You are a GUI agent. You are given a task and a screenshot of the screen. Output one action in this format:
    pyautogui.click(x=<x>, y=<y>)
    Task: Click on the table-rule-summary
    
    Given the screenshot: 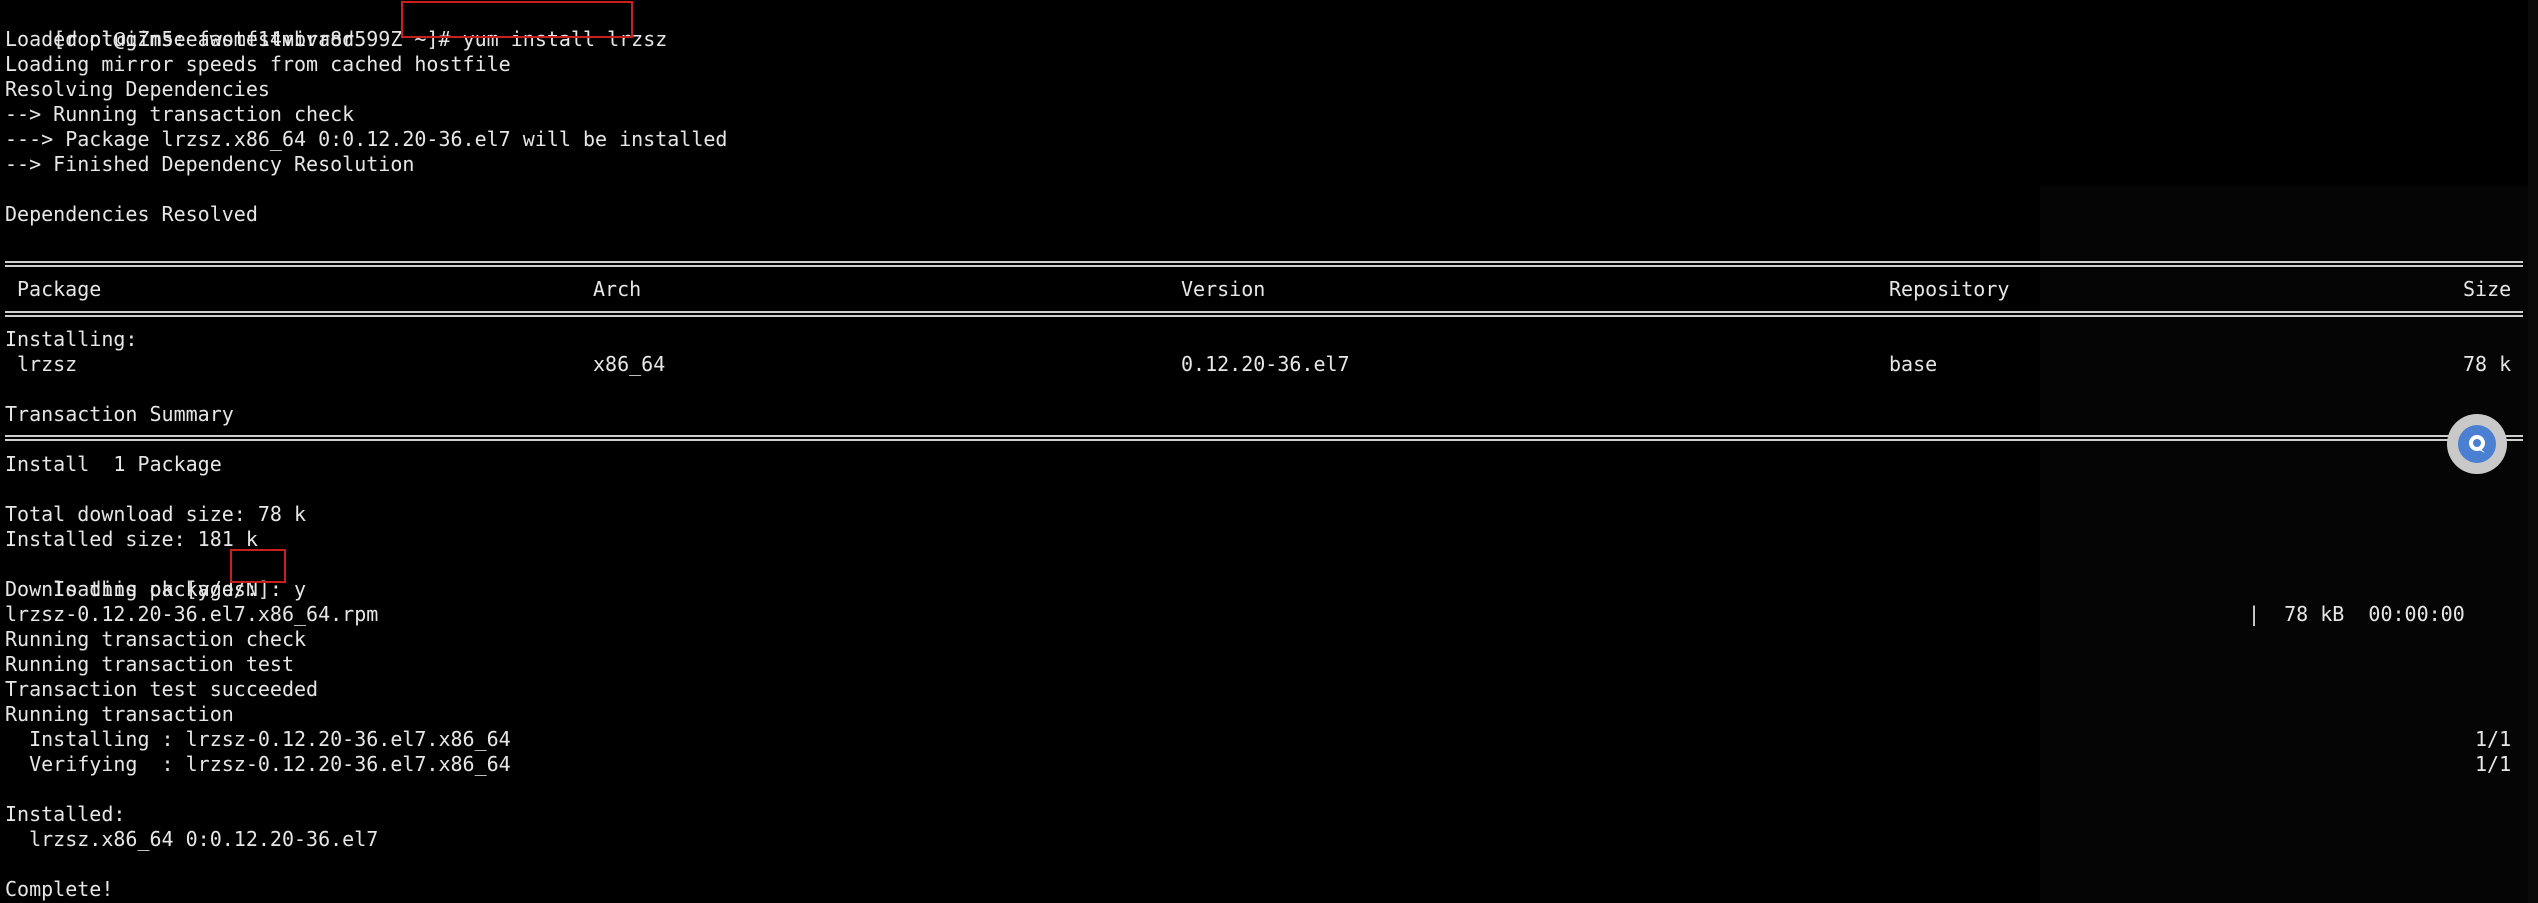 What is the action you would take?
    pyautogui.click(x=1264, y=438)
    